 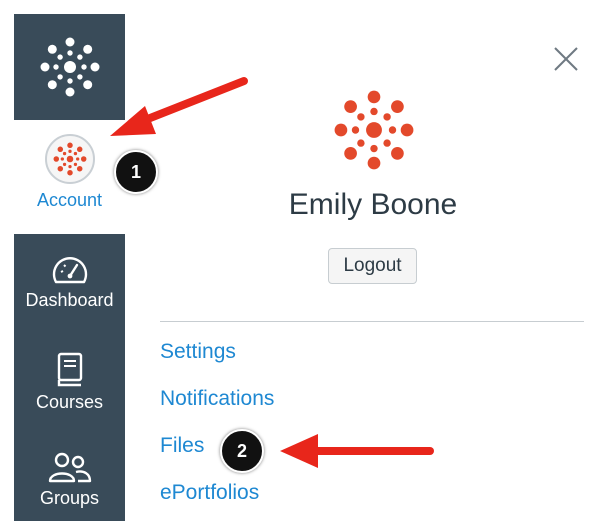 What do you see at coordinates (242, 451) in the screenshot?
I see `step-badge-2: 2` at bounding box center [242, 451].